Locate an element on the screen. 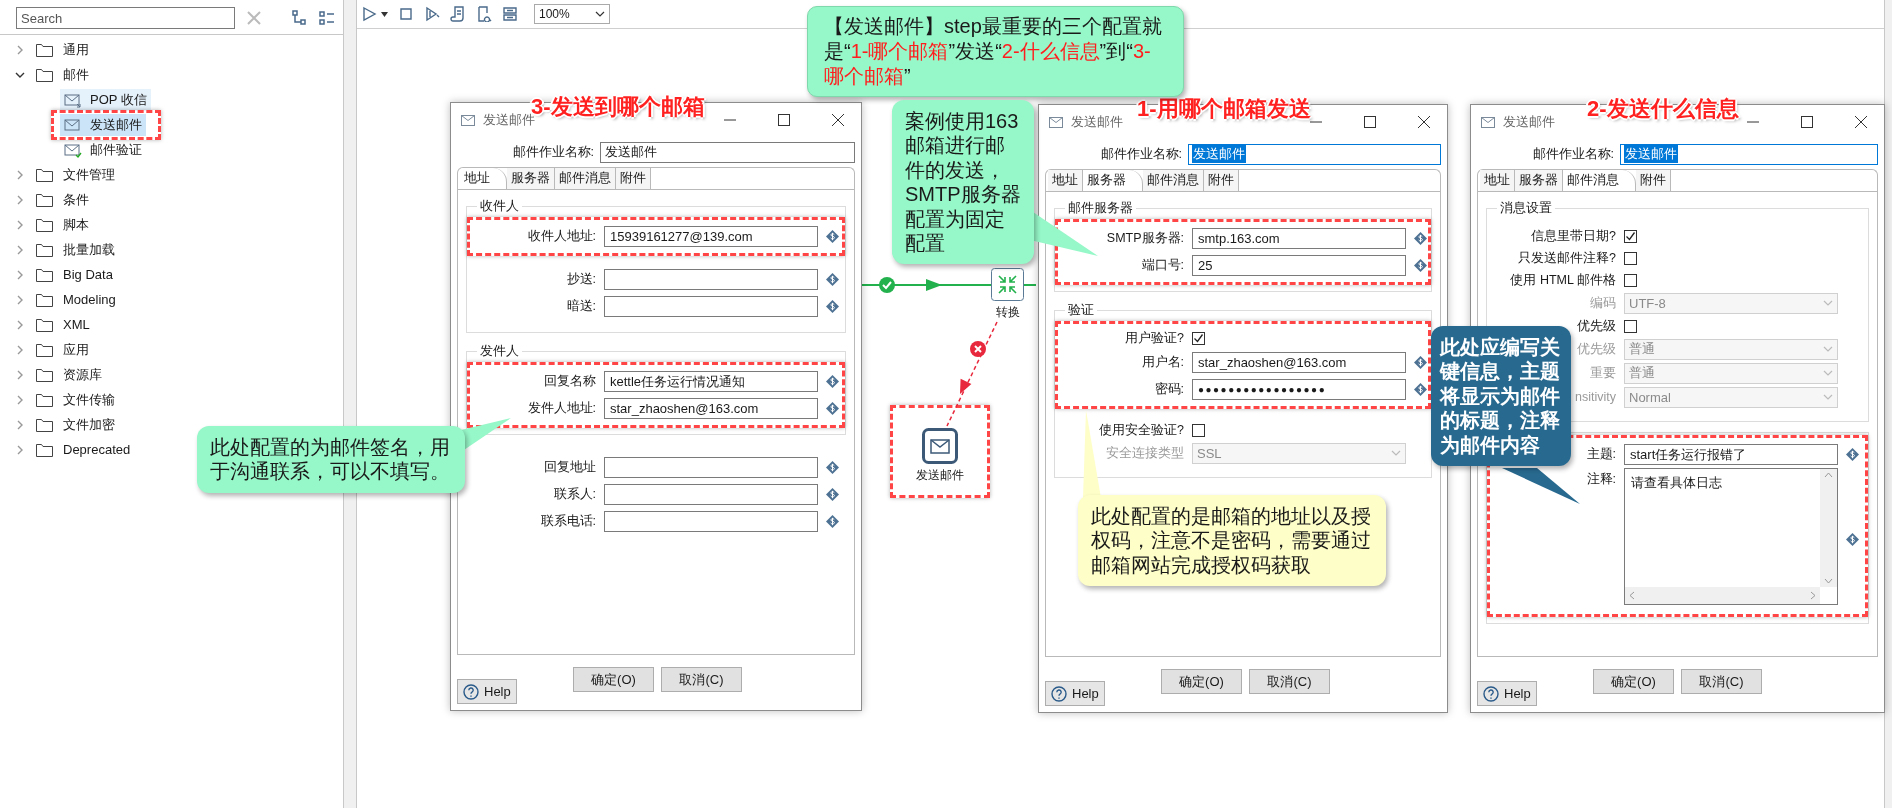  tree-item: 批量加载 is located at coordinates (89, 249).